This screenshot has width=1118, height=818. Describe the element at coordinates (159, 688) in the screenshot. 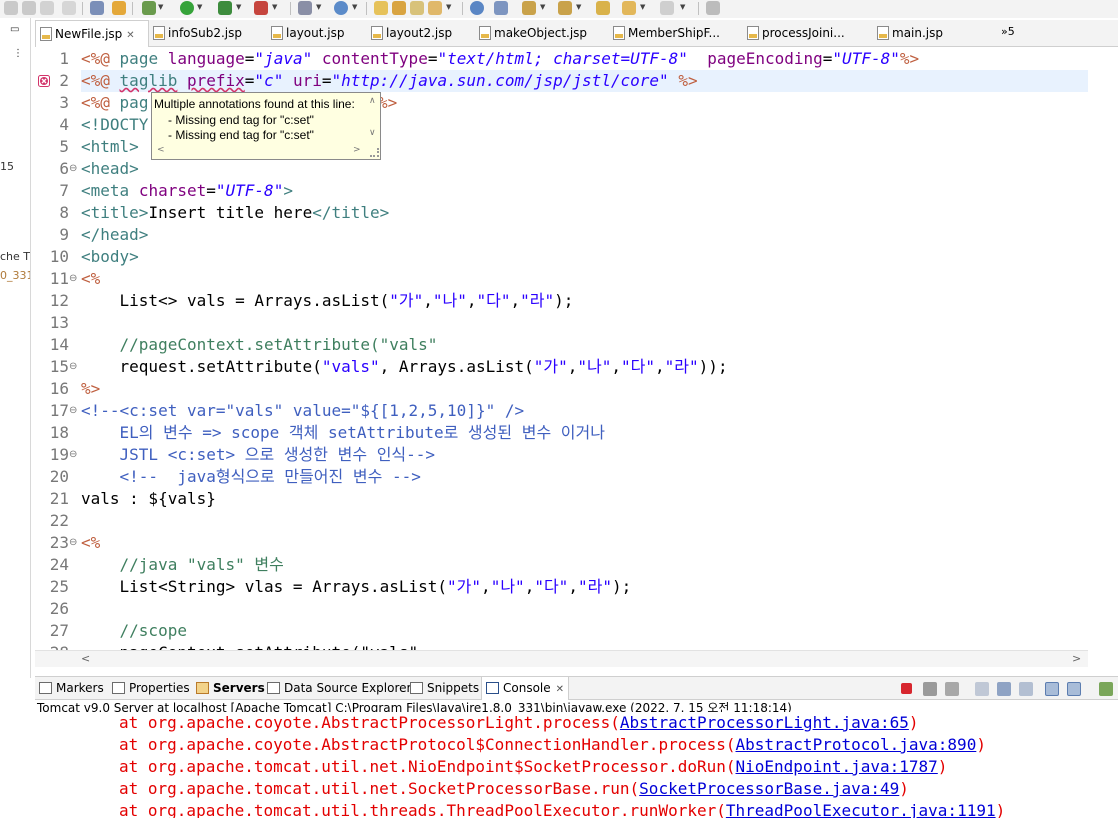

I see `tab-label: Properties` at that location.